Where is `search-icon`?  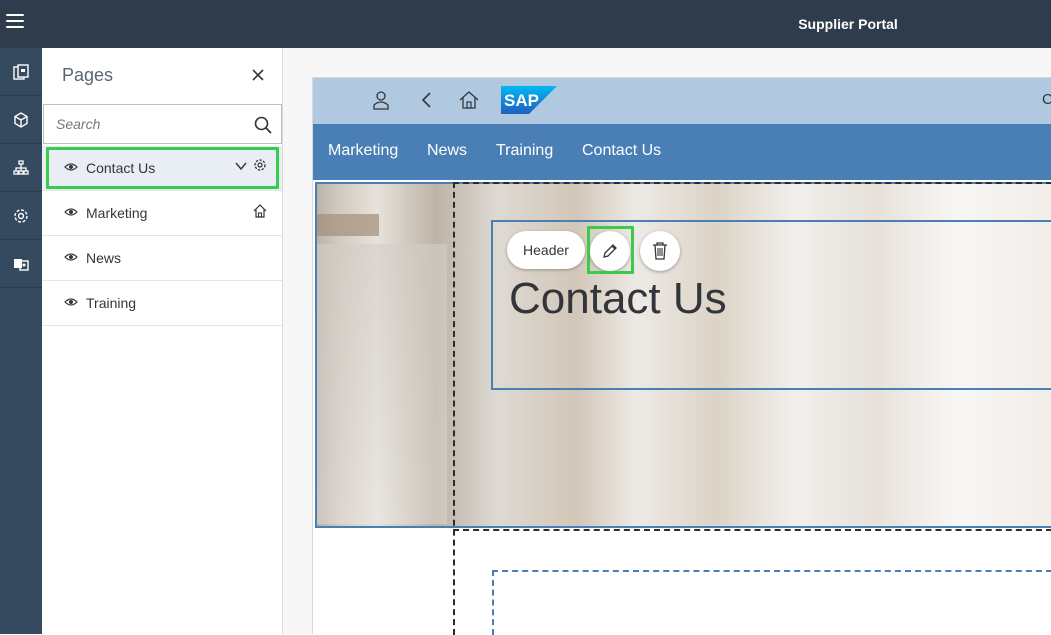 search-icon is located at coordinates (263, 125).